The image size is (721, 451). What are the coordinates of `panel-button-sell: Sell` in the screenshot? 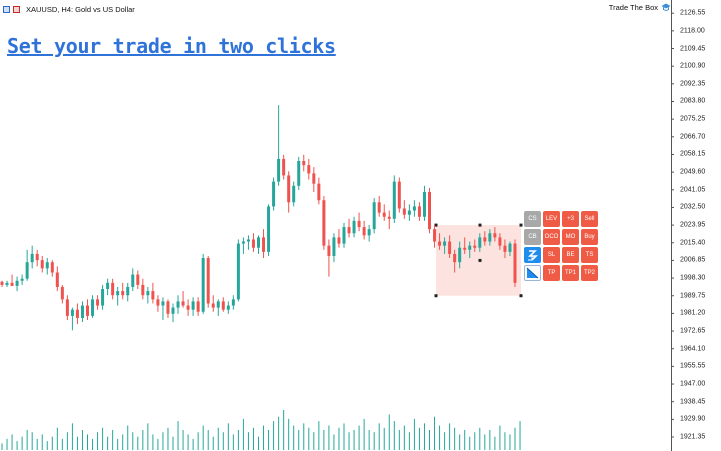 It's located at (589, 219).